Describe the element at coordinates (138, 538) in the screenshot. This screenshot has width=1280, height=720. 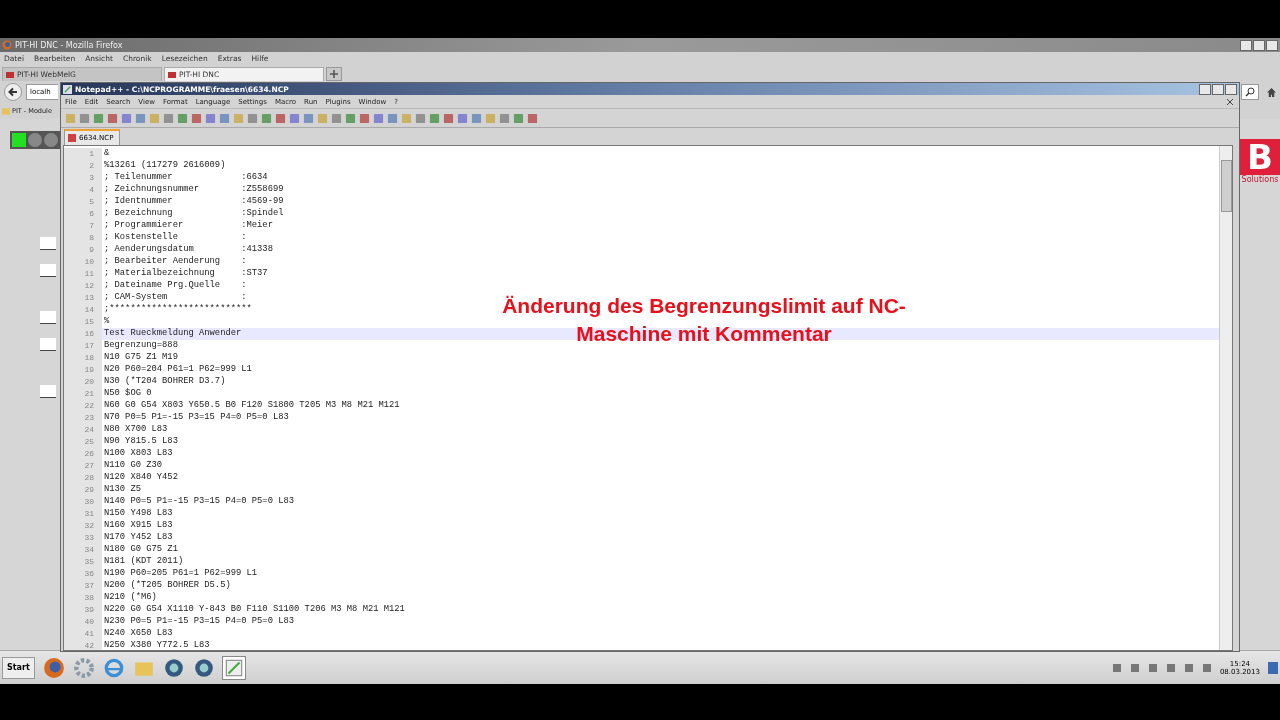
I see `code-line: N170 Y452 L83` at that location.